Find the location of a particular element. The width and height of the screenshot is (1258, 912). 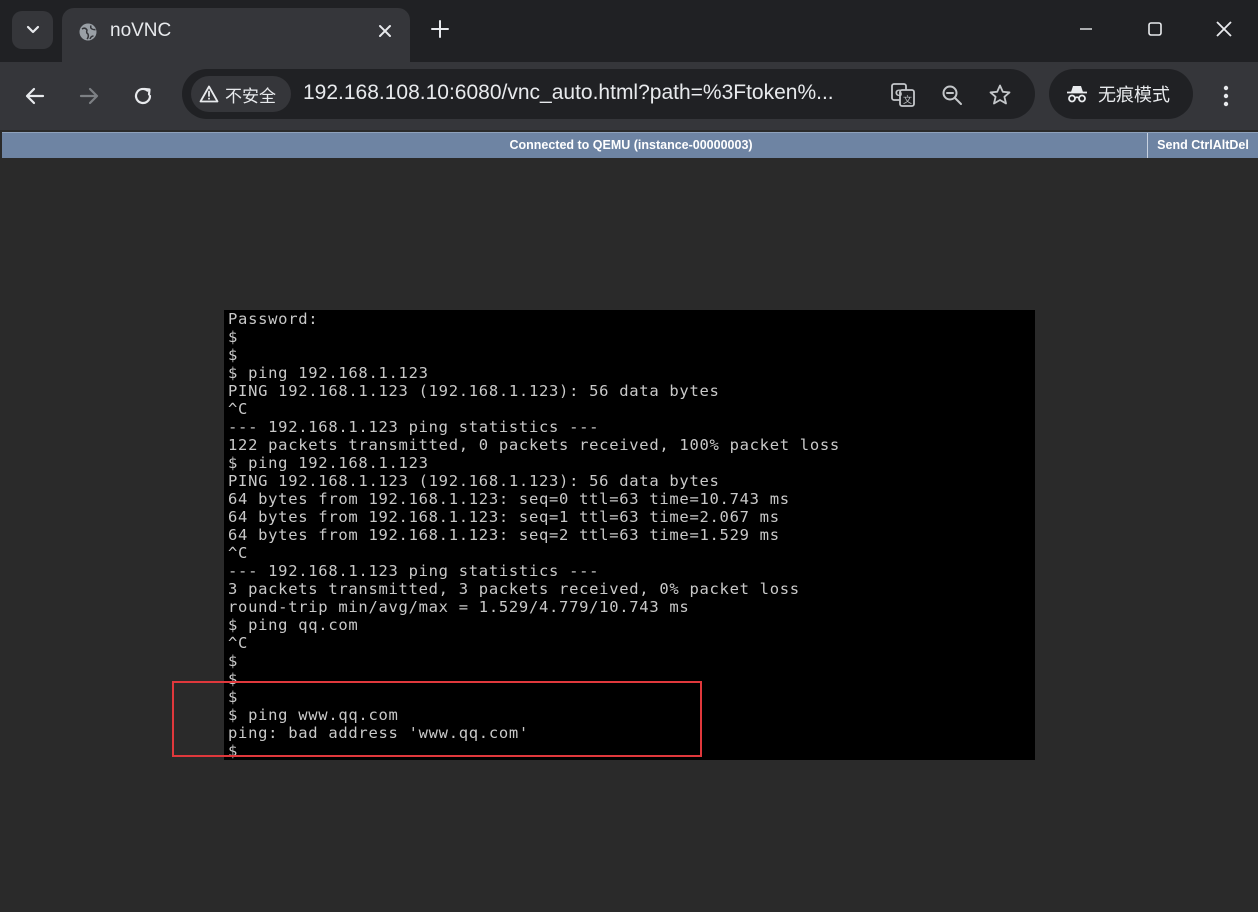

window-close-button is located at coordinates (1224, 29).